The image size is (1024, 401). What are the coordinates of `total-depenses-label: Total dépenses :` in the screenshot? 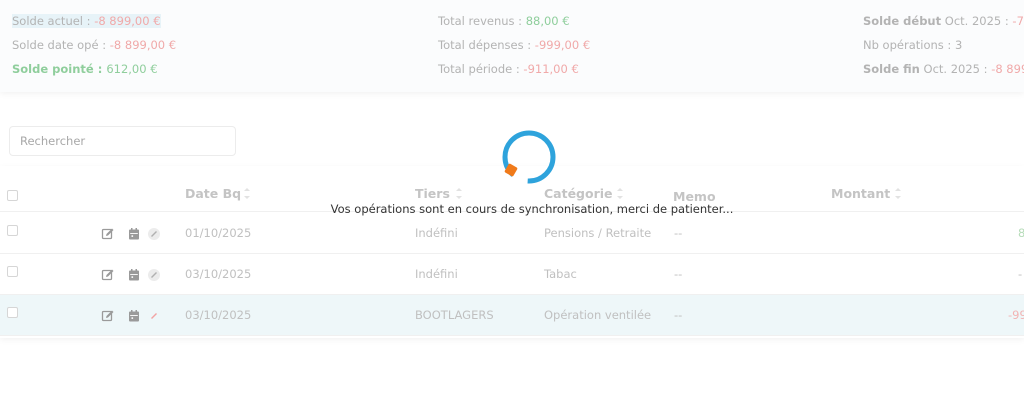 It's located at (486, 45).